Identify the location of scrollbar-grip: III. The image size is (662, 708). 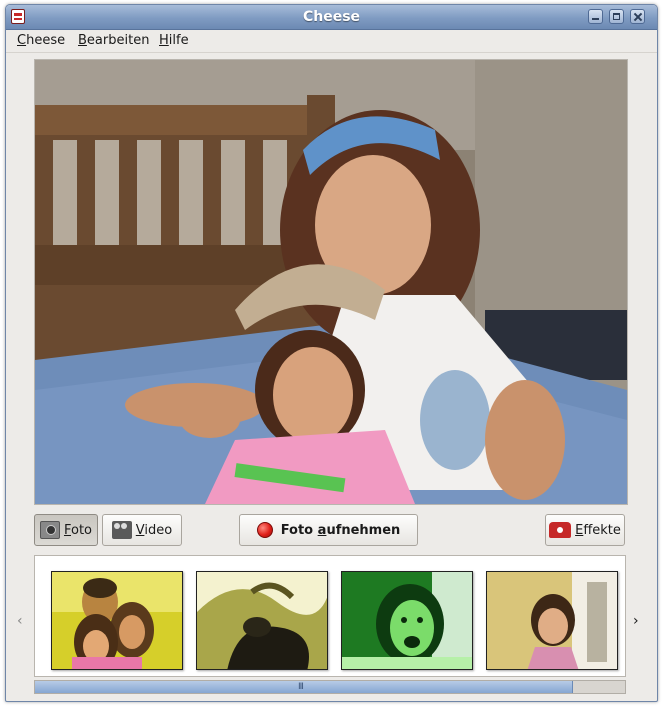
(301, 687).